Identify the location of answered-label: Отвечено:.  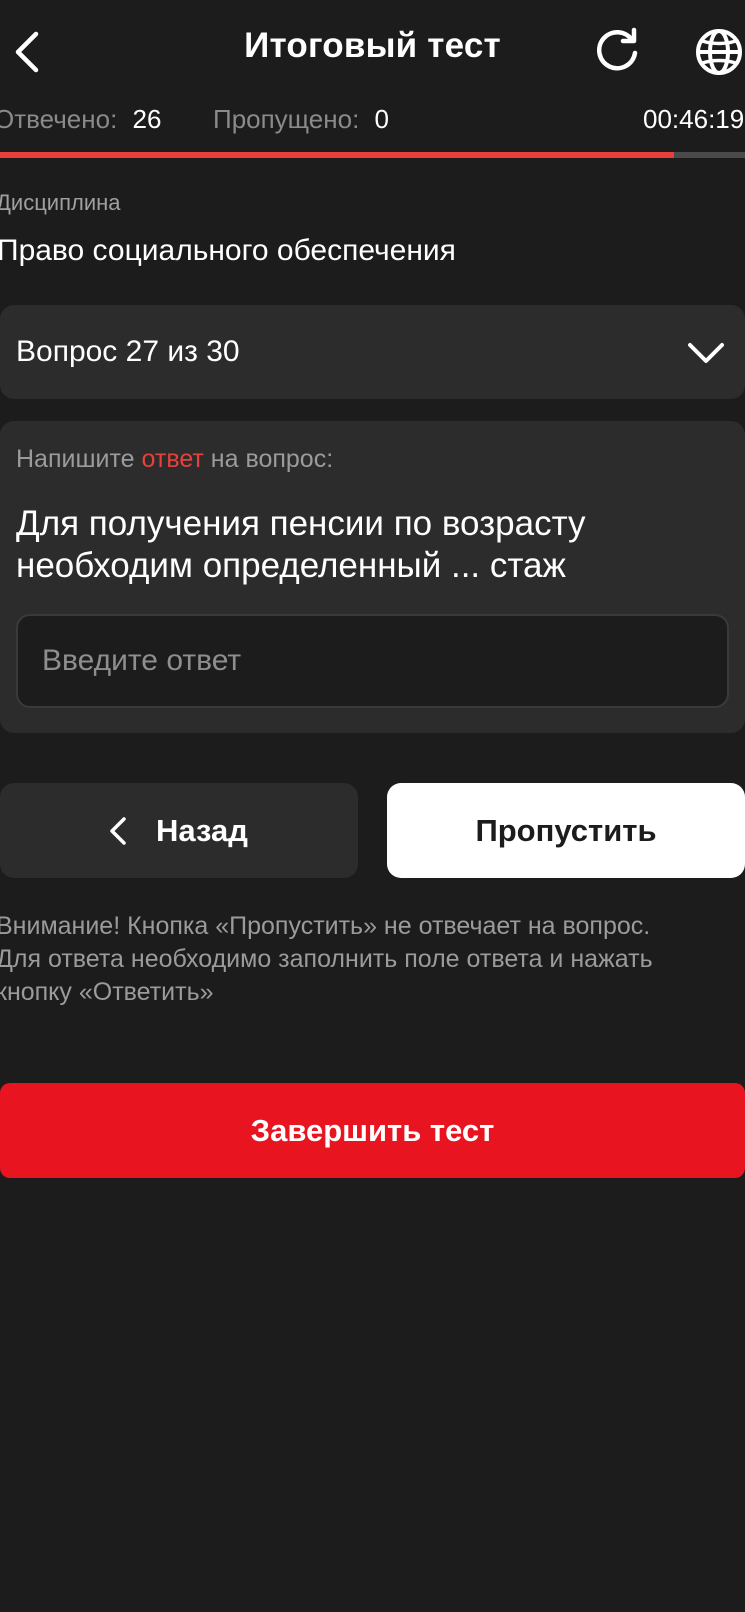
(59, 119).